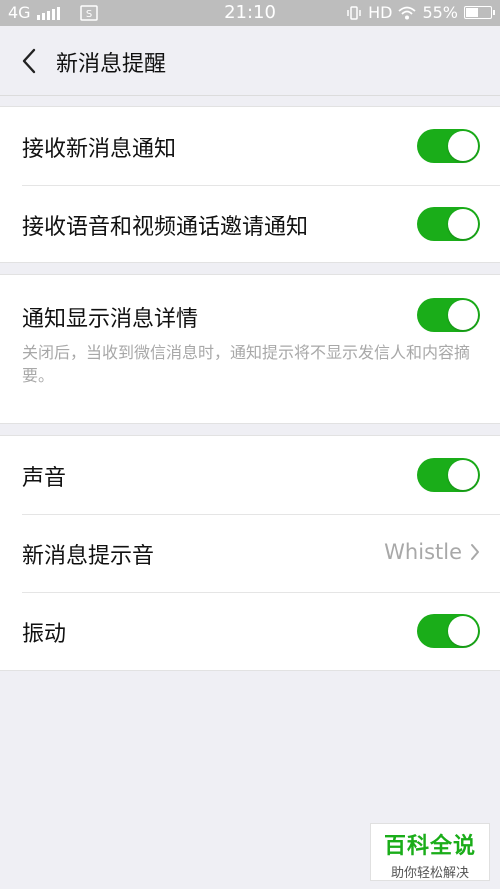  What do you see at coordinates (111, 64) in the screenshot?
I see `page-title: 新消息提醒` at bounding box center [111, 64].